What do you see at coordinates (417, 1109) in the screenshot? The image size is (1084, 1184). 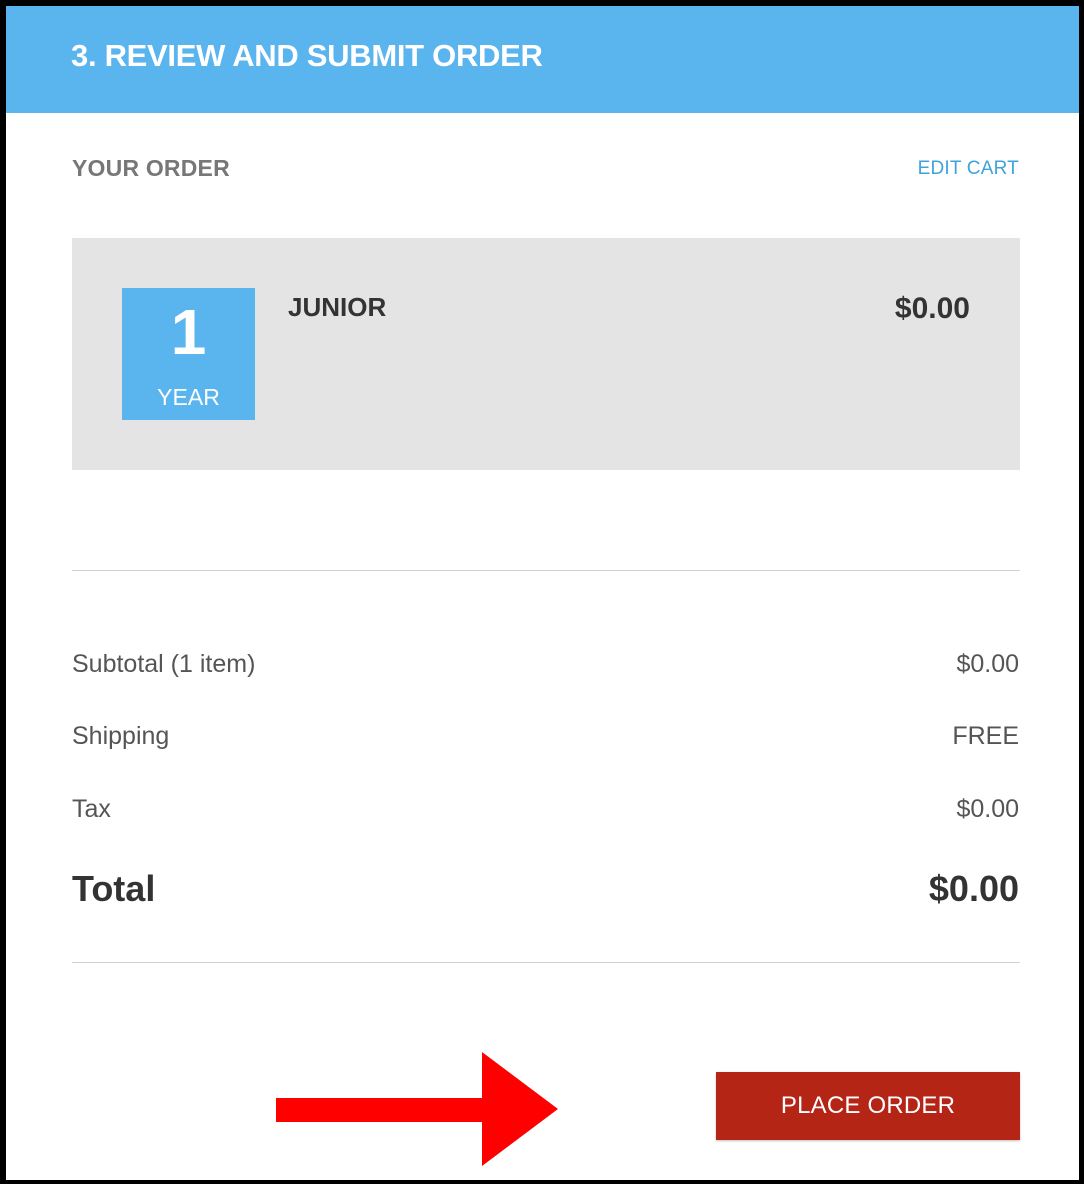 I see `right-arrow-icon` at bounding box center [417, 1109].